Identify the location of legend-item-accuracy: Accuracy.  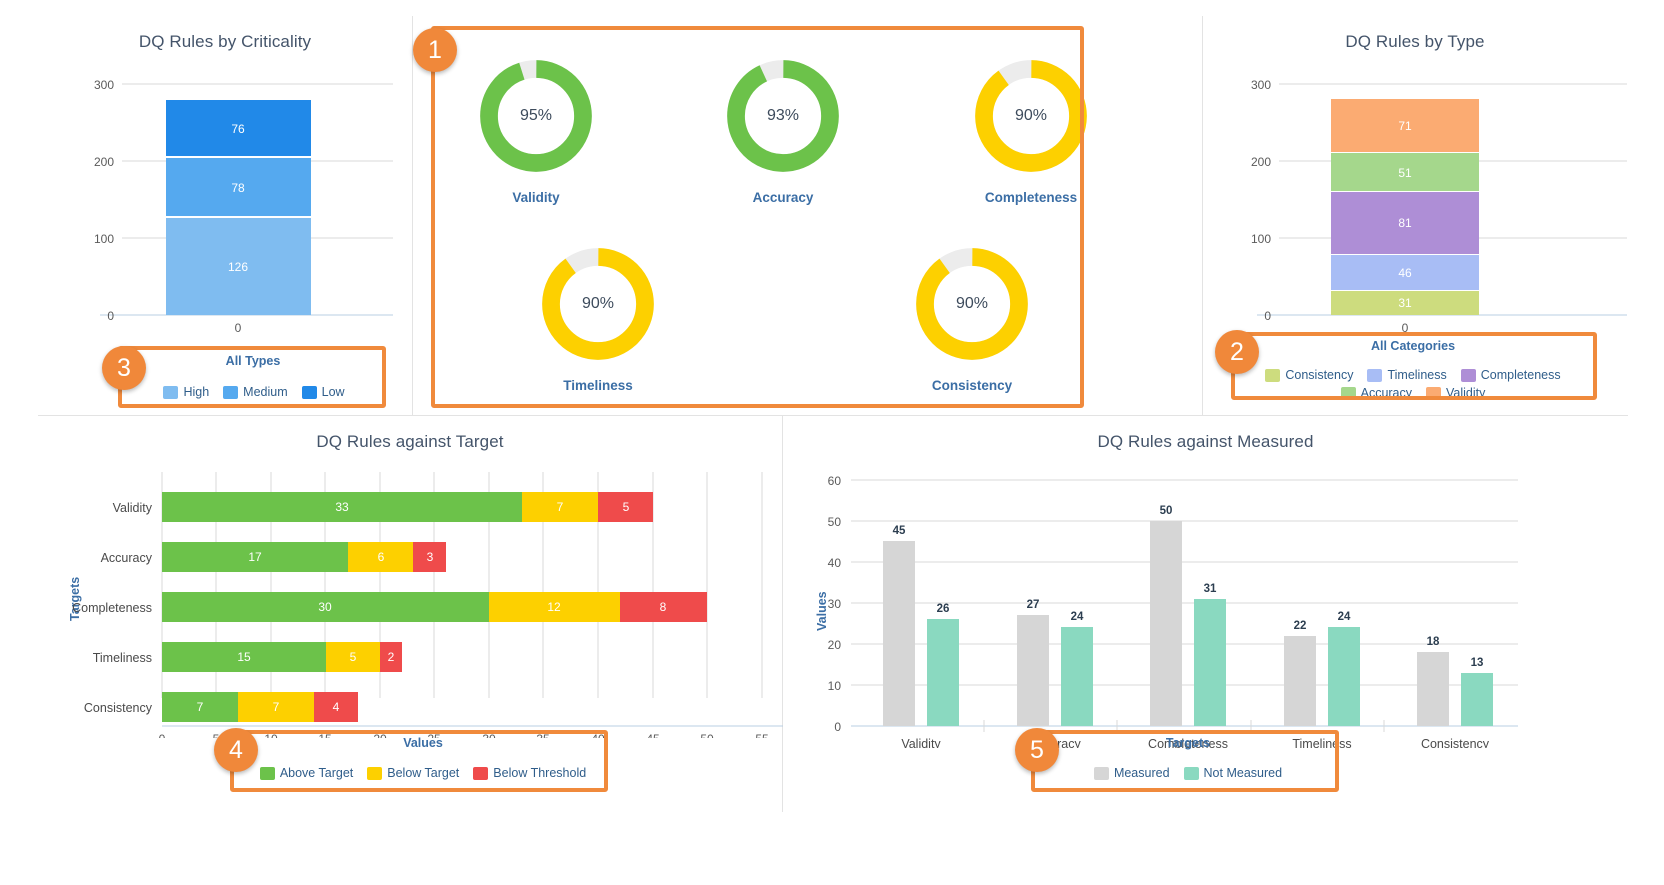
(1376, 393).